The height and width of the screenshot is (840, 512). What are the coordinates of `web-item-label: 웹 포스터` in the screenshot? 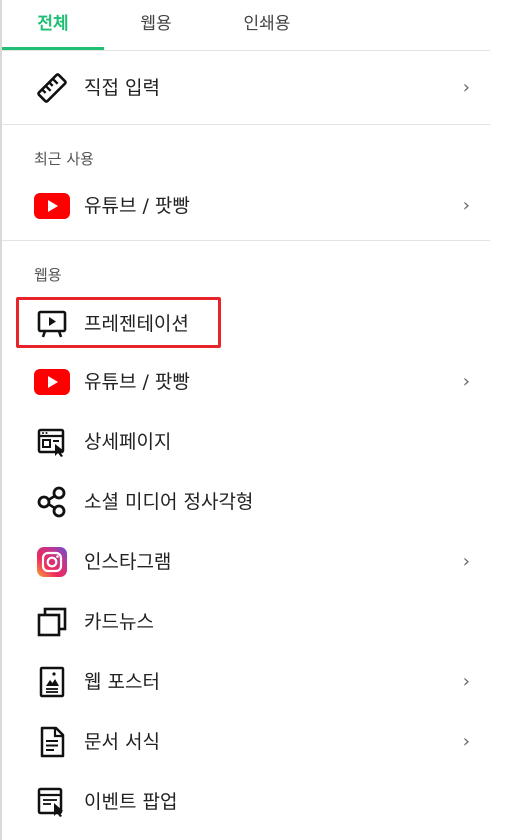 It's located at (122, 682).